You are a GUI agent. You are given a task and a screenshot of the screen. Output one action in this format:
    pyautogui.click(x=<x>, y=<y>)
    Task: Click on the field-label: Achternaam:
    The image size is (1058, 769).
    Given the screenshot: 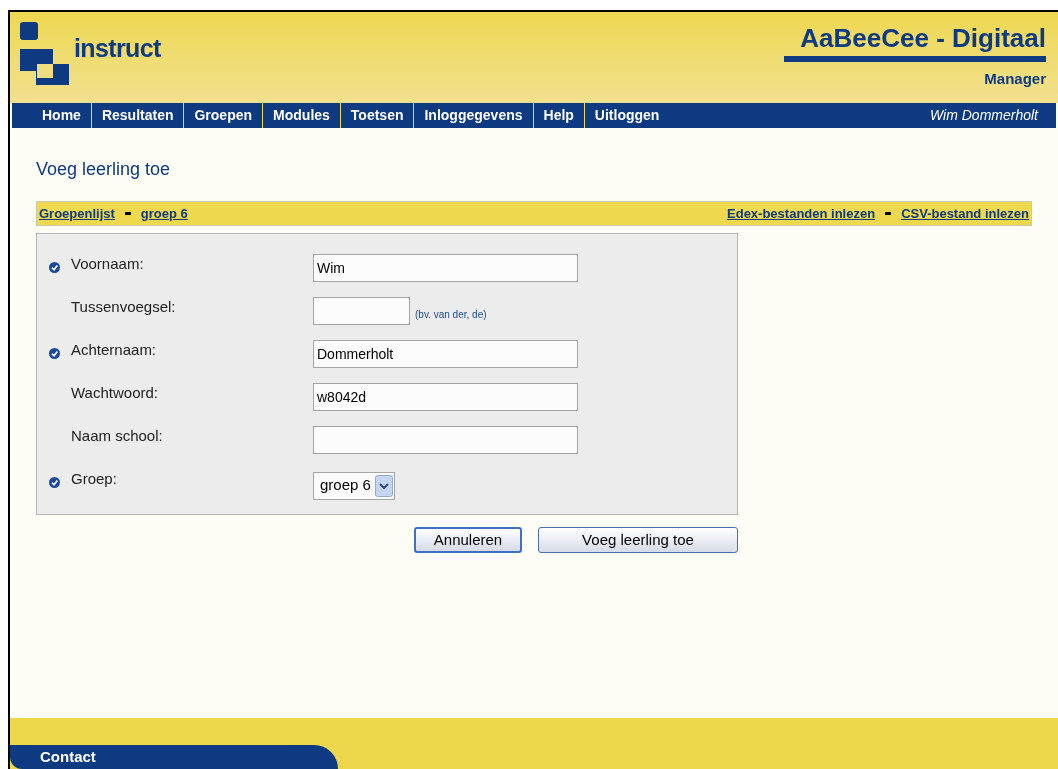 What is the action you would take?
    pyautogui.click(x=114, y=350)
    